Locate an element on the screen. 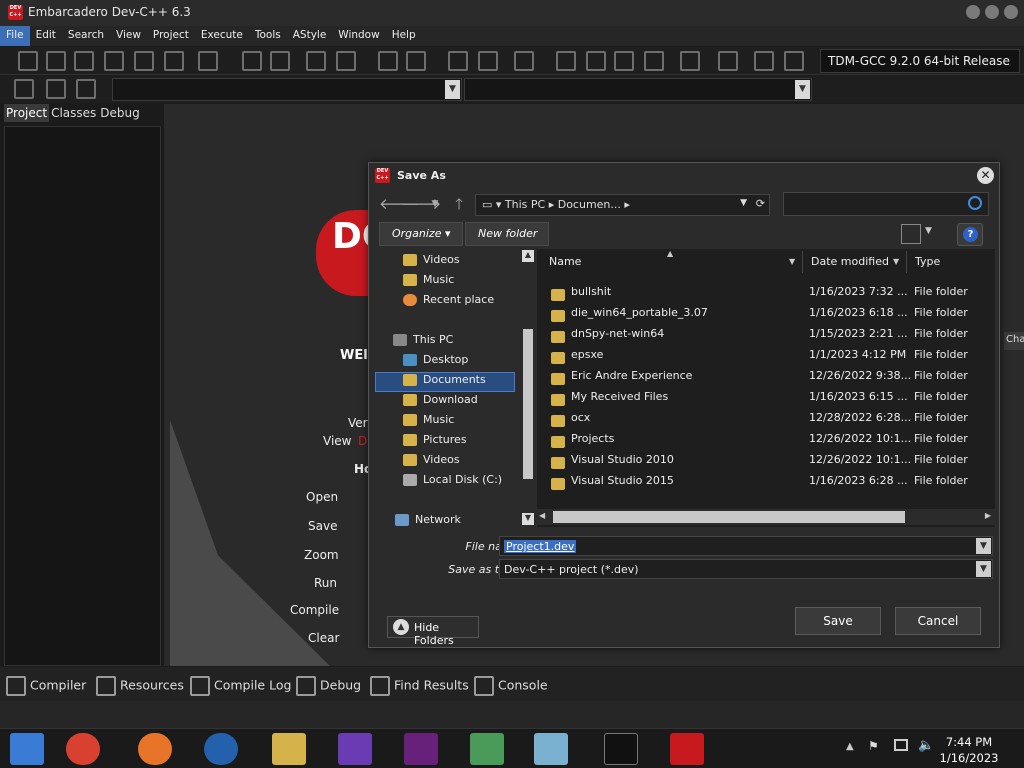  chrome-canary-icon is located at coordinates (27, 749).